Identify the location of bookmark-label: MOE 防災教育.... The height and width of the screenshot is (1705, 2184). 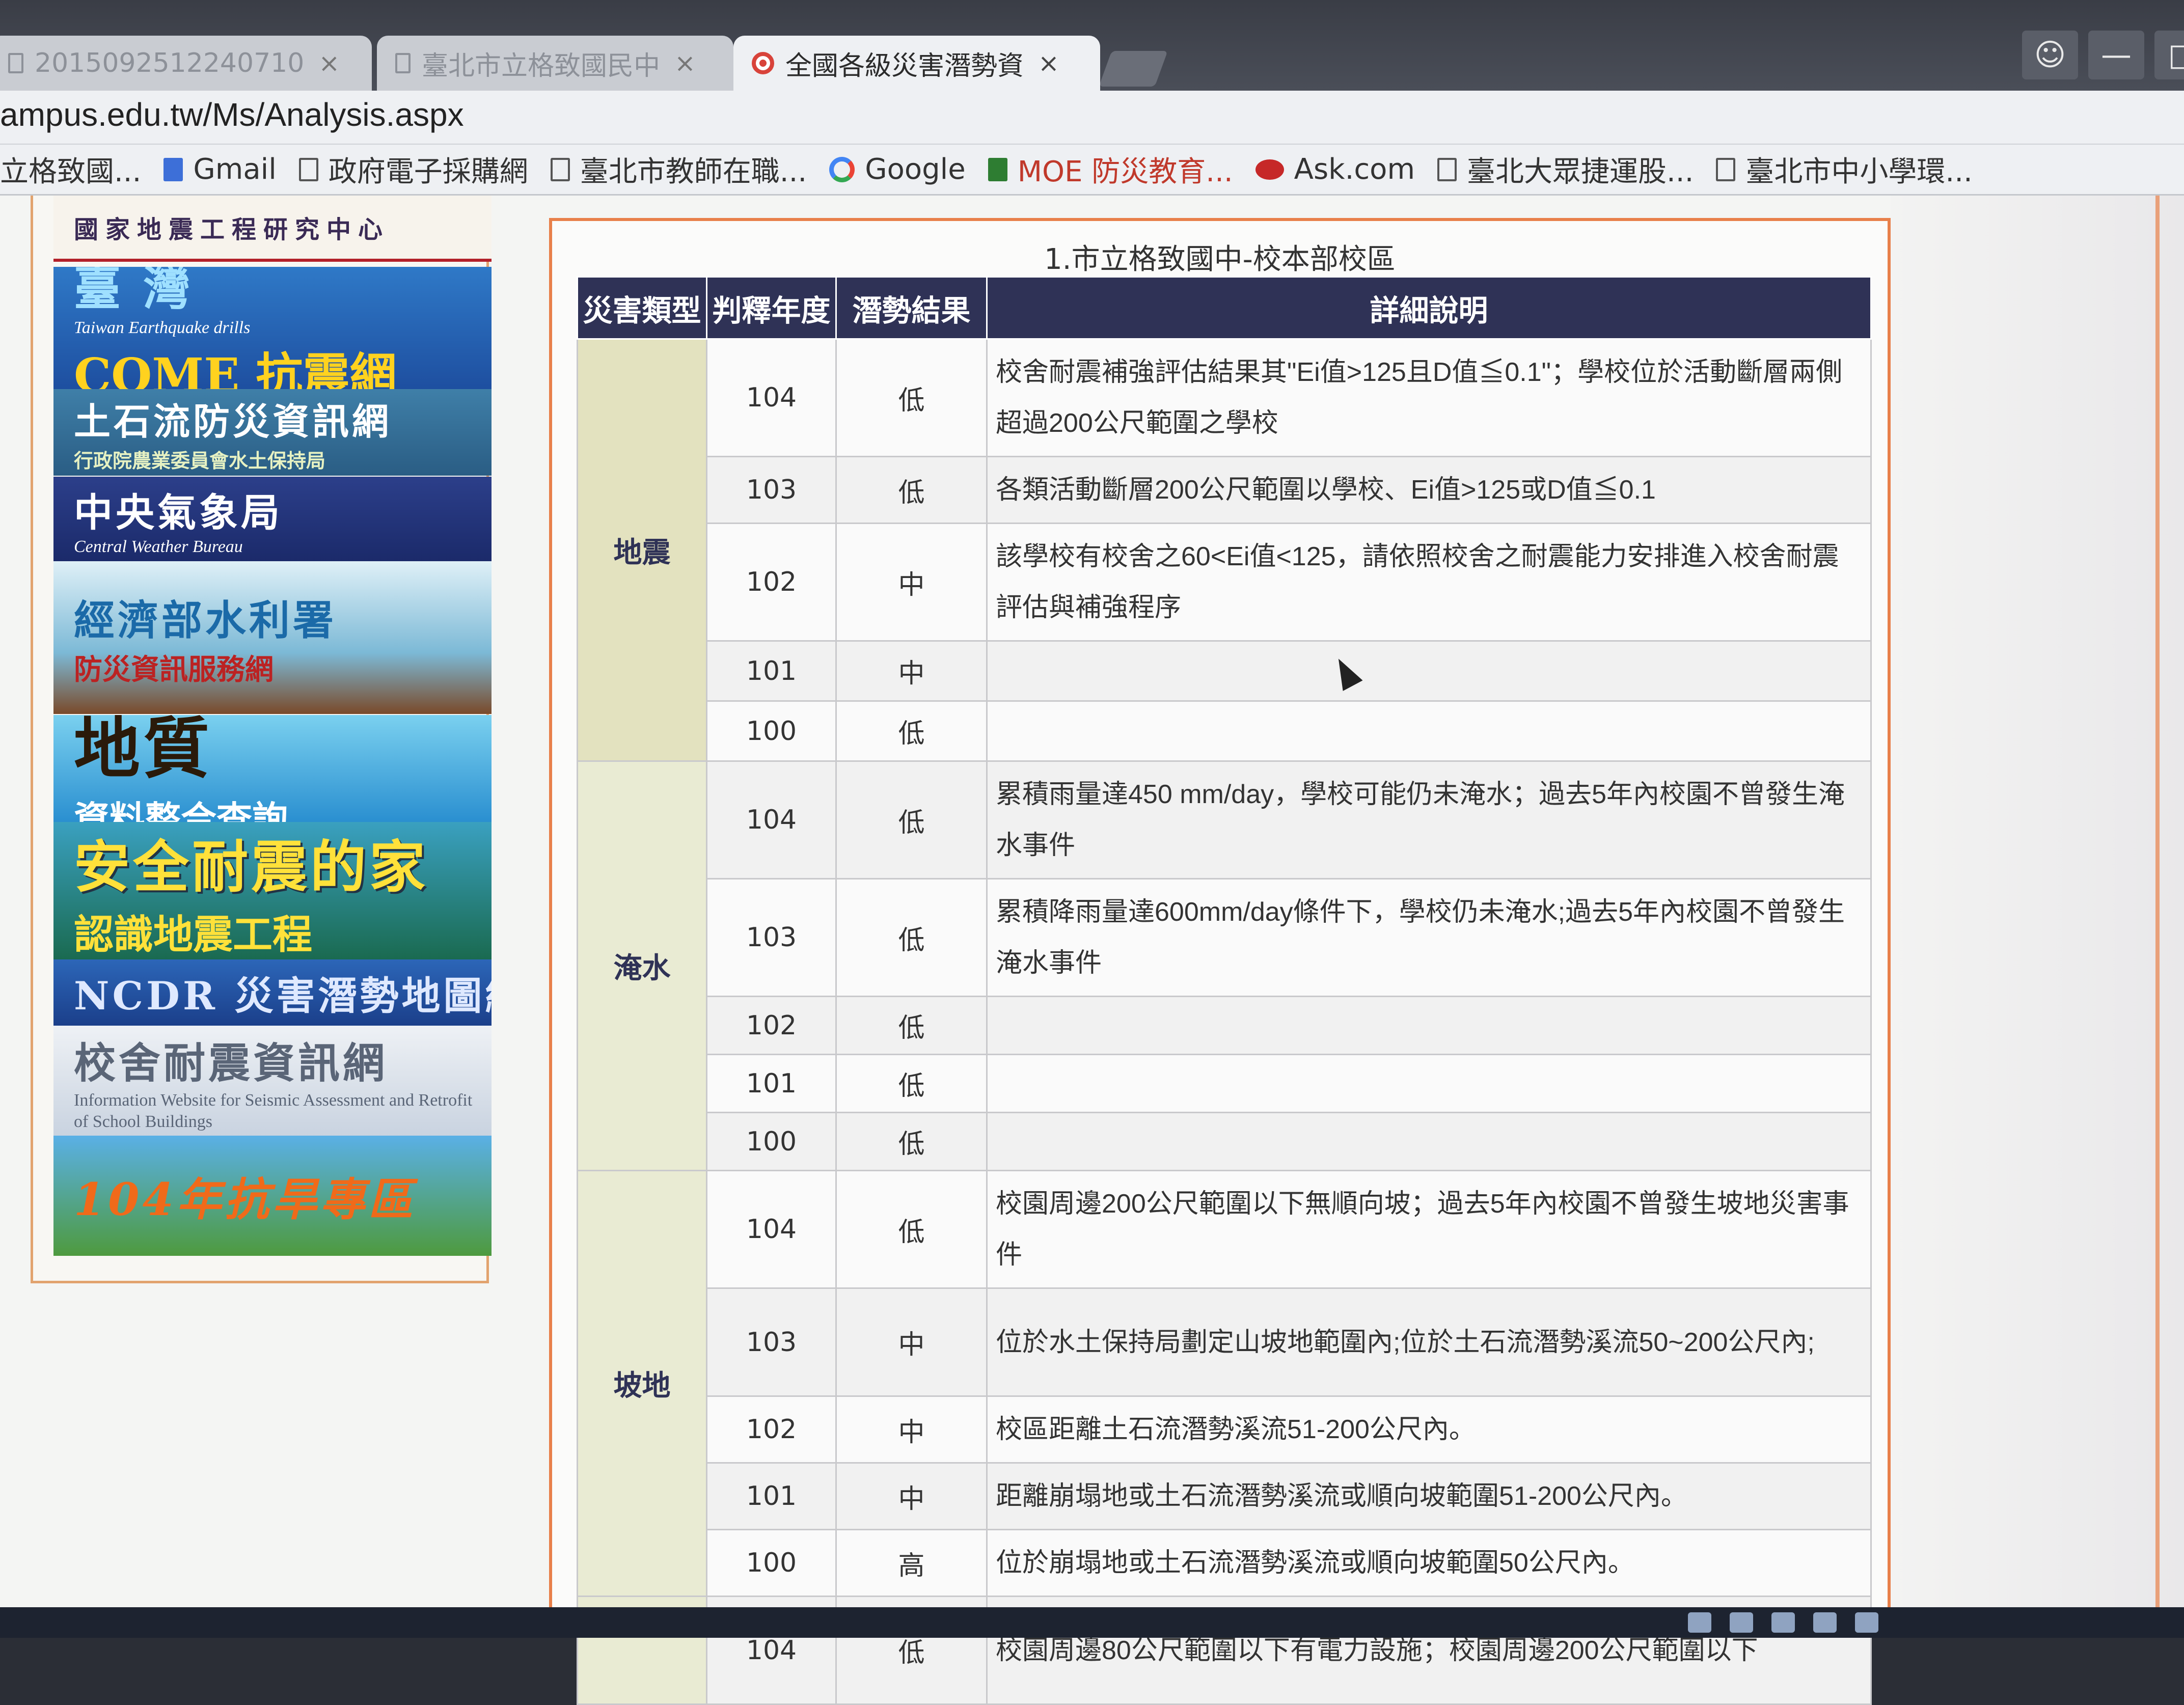
(1125, 171).